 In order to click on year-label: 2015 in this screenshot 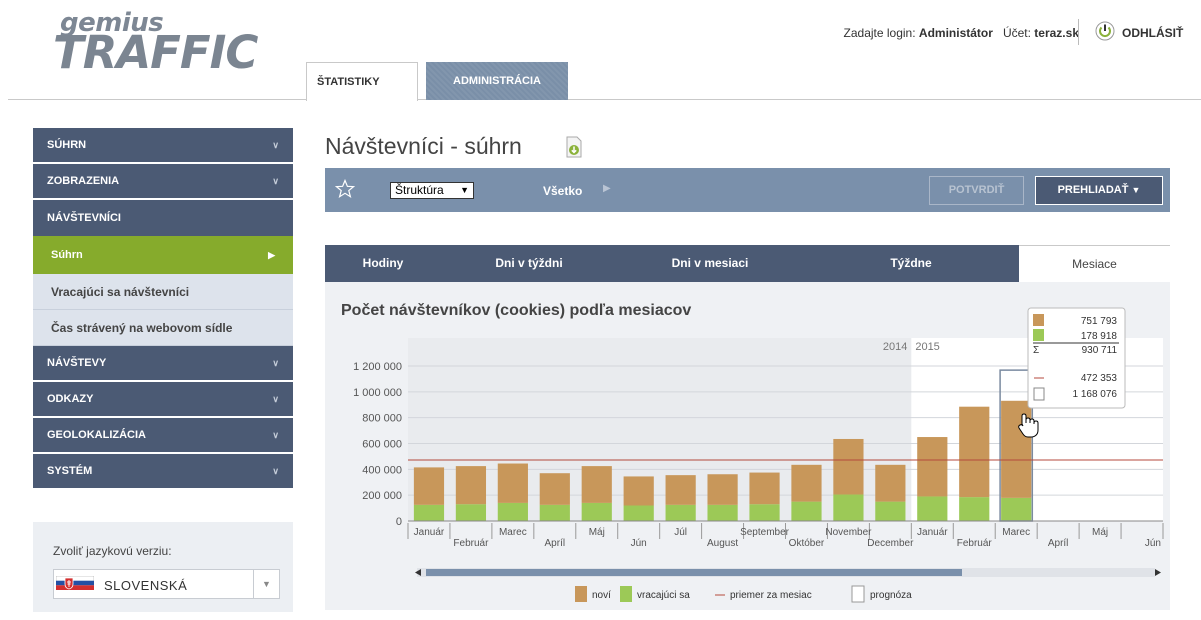, I will do `click(927, 347)`.